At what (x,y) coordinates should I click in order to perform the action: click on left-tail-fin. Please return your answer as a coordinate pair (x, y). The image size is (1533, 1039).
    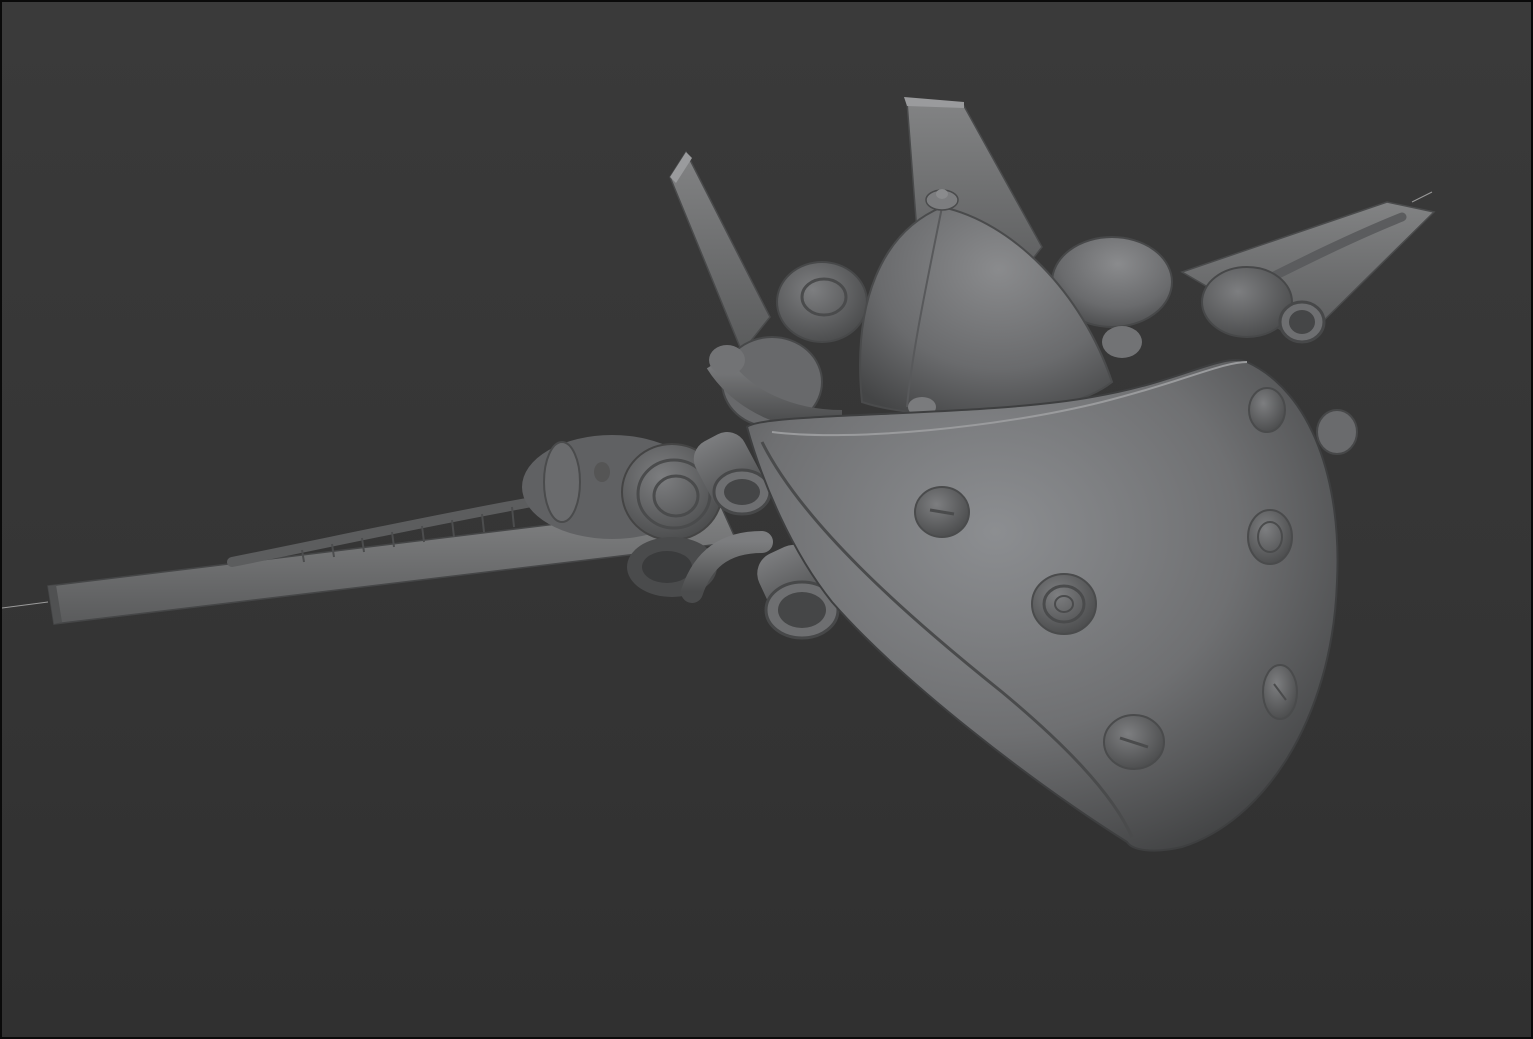
    Looking at the image, I should click on (720, 252).